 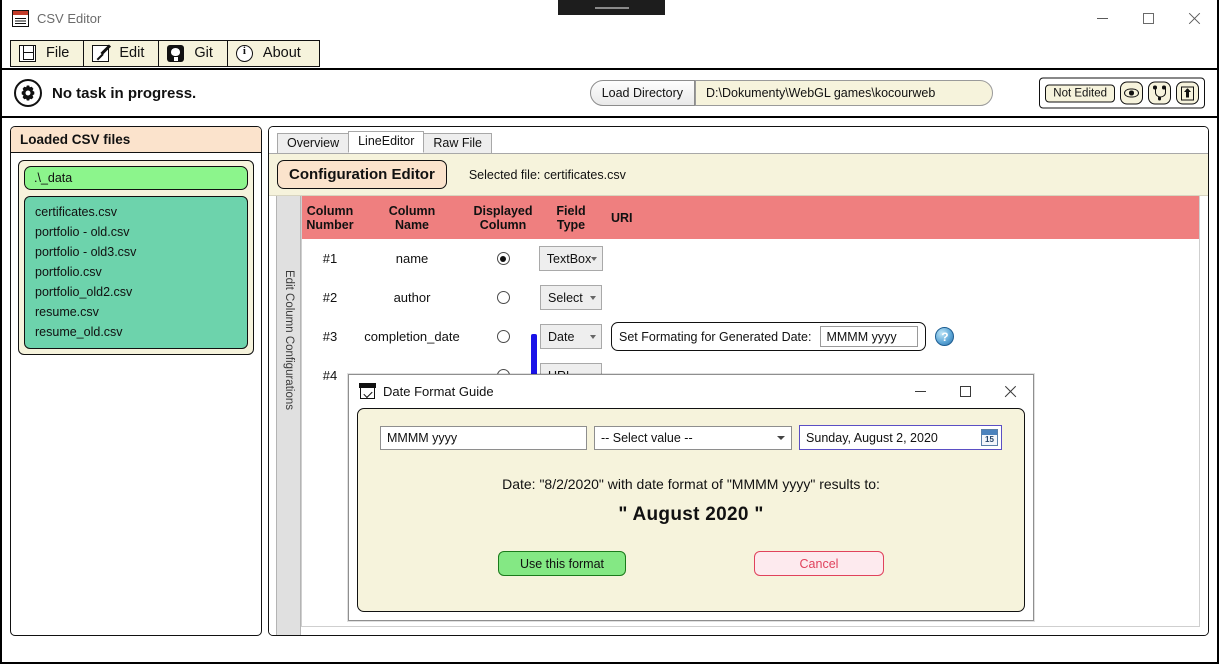 What do you see at coordinates (136, 178) in the screenshot?
I see `current-directory-chip: .\_data` at bounding box center [136, 178].